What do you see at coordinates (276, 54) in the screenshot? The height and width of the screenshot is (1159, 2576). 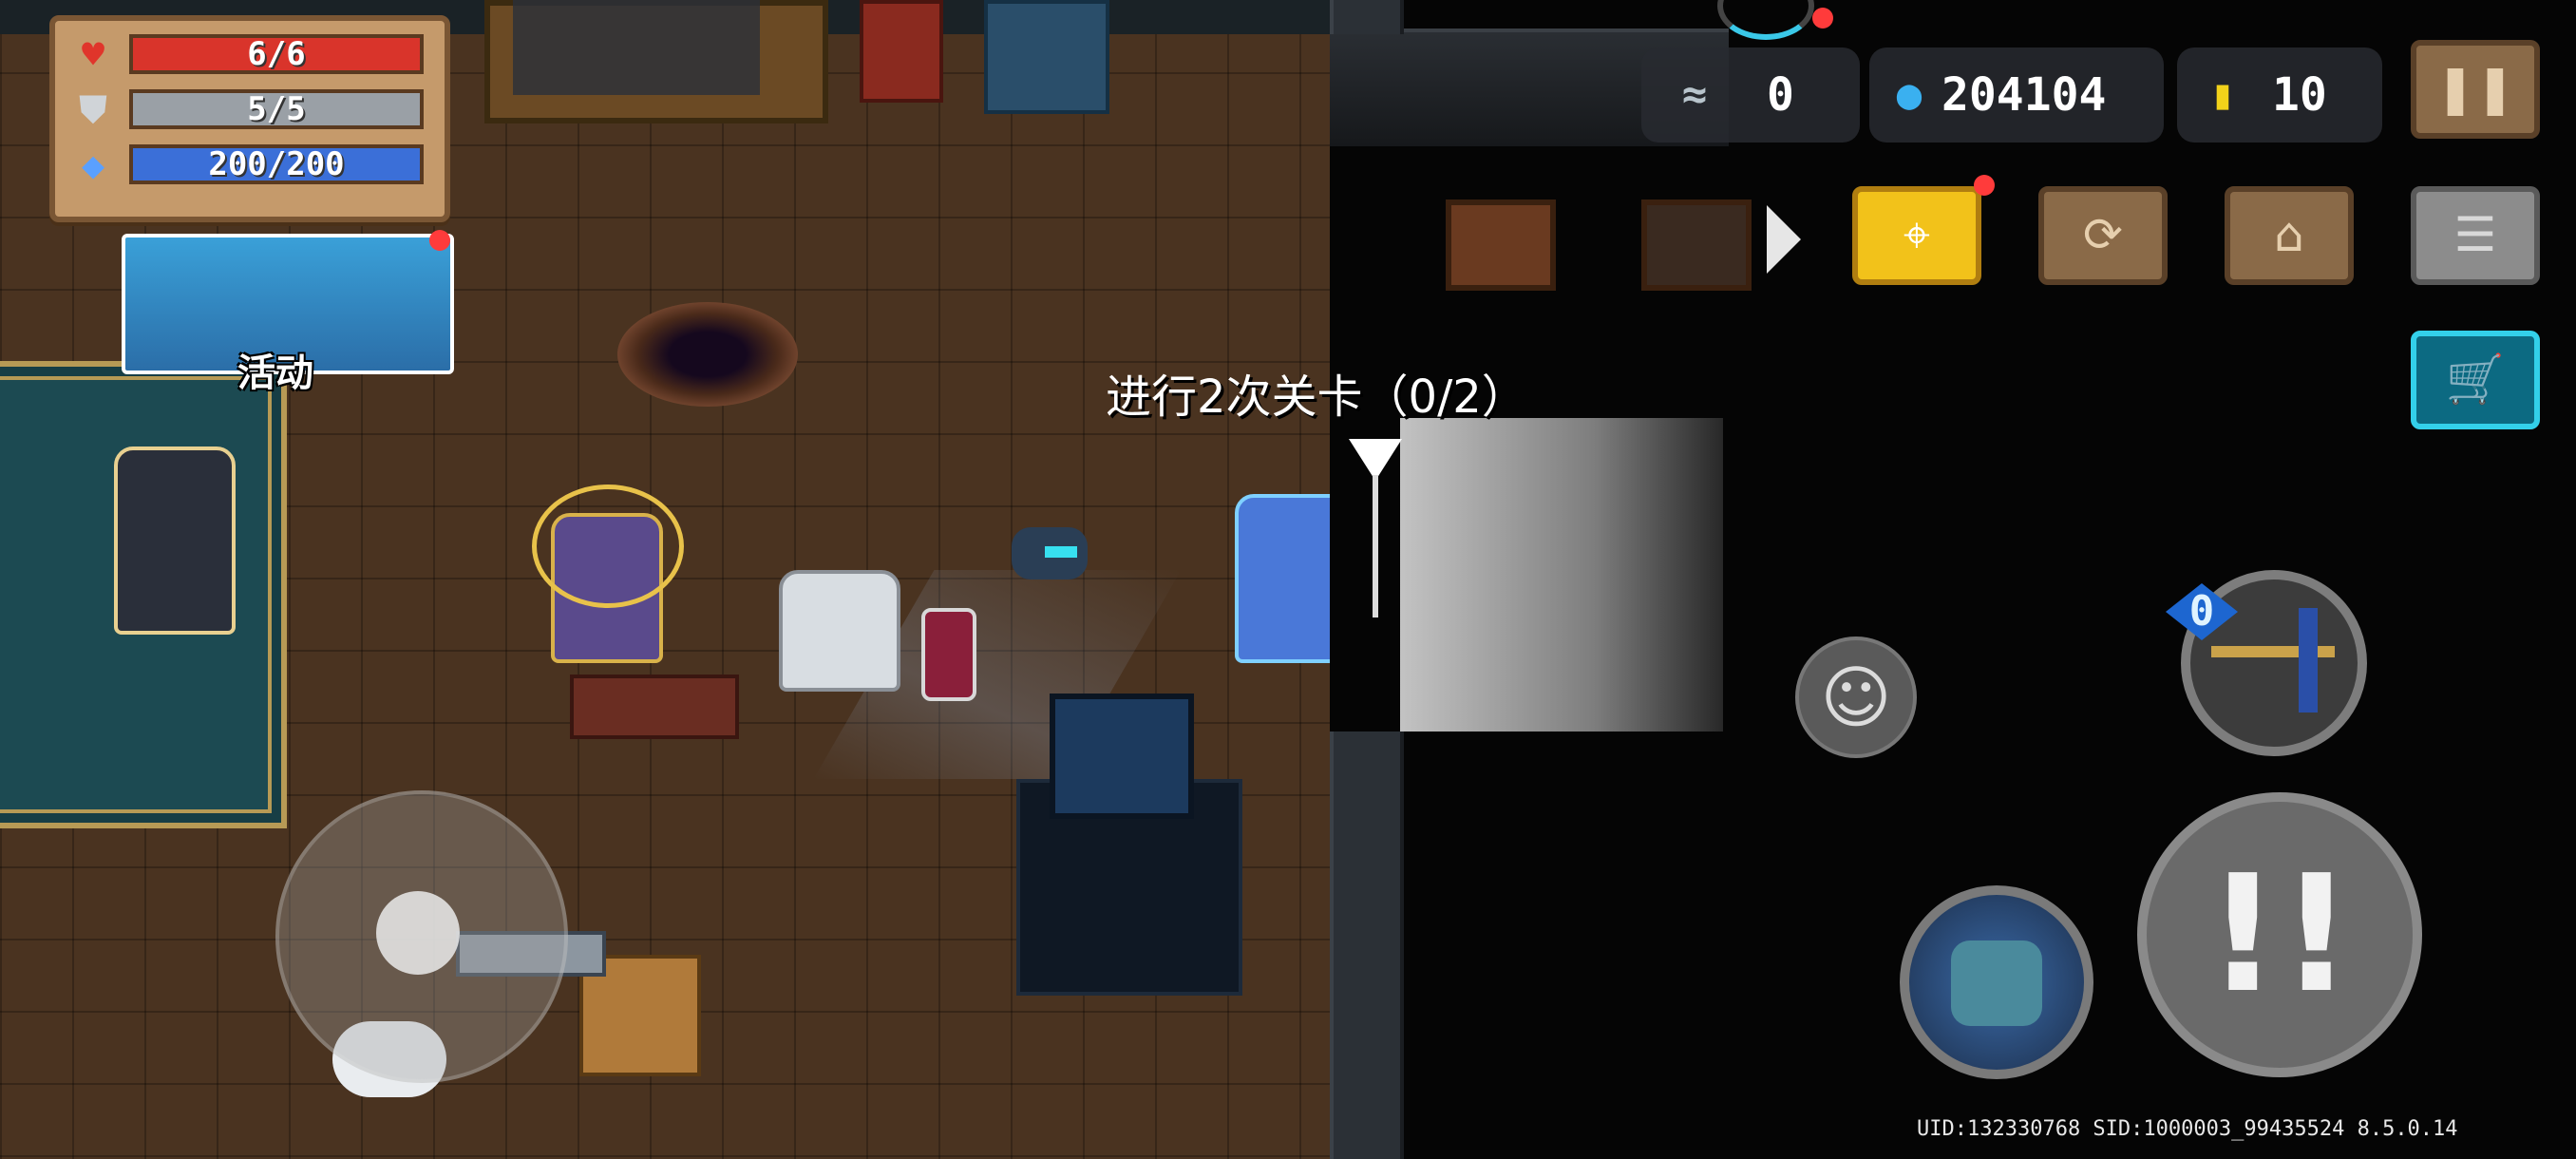 I see `hp-bar: 6/6` at bounding box center [276, 54].